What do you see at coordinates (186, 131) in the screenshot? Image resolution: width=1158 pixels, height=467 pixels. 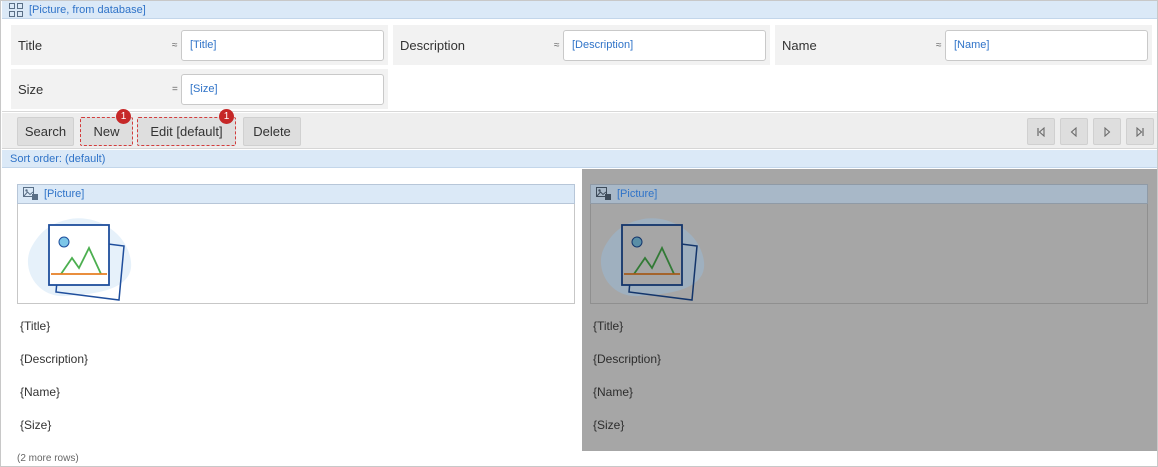 I see `edit-button-label: Edit [default]` at bounding box center [186, 131].